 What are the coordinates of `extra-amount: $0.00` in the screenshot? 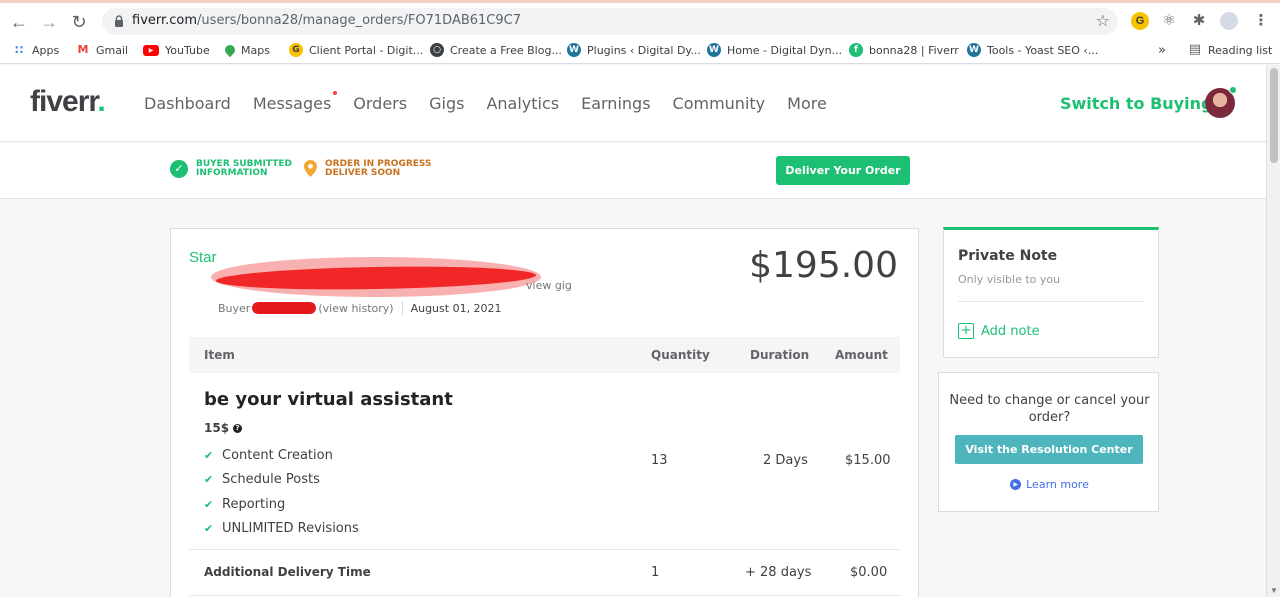 It's located at (869, 572).